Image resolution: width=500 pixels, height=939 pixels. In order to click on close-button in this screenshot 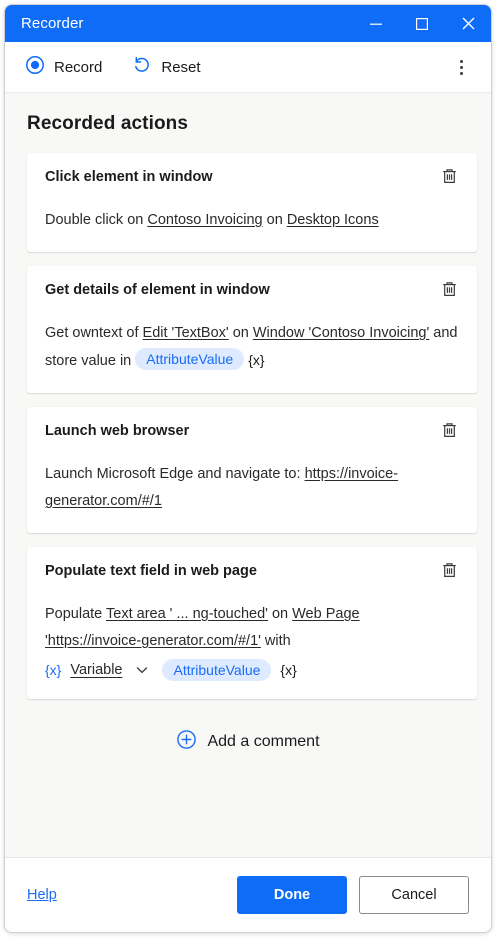, I will do `click(468, 23)`.